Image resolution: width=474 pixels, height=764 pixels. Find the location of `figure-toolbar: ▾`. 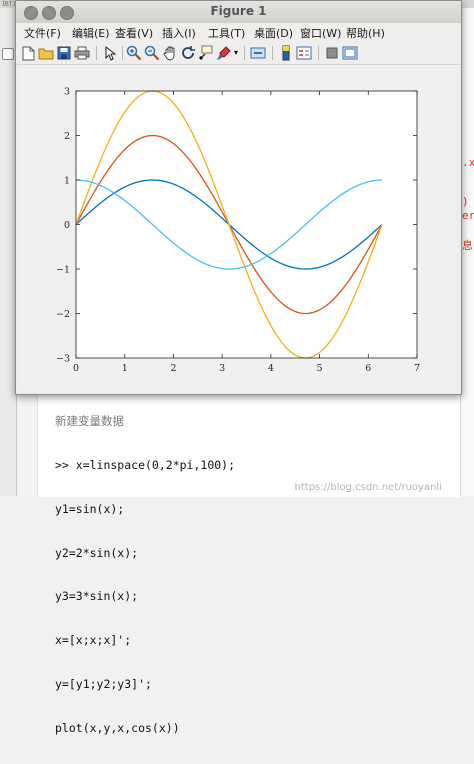

figure-toolbar: ▾ is located at coordinates (238, 53).